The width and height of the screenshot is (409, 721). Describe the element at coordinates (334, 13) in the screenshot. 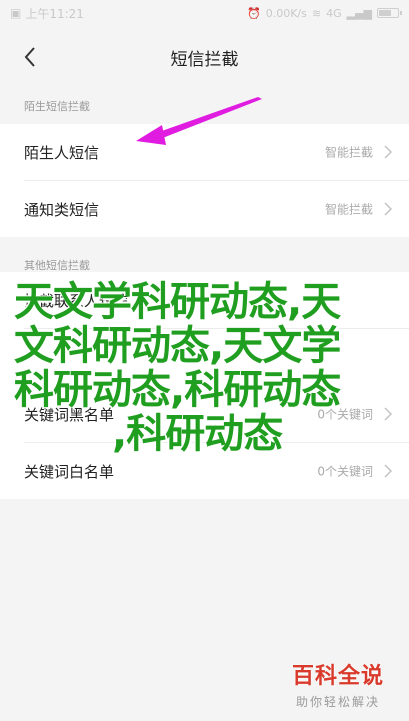

I see `network-type: 4G` at that location.